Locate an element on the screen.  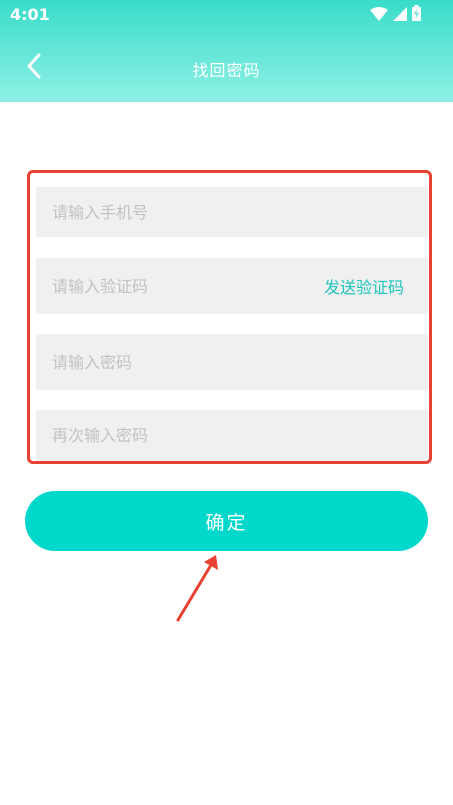
status-icons is located at coordinates (395, 15).